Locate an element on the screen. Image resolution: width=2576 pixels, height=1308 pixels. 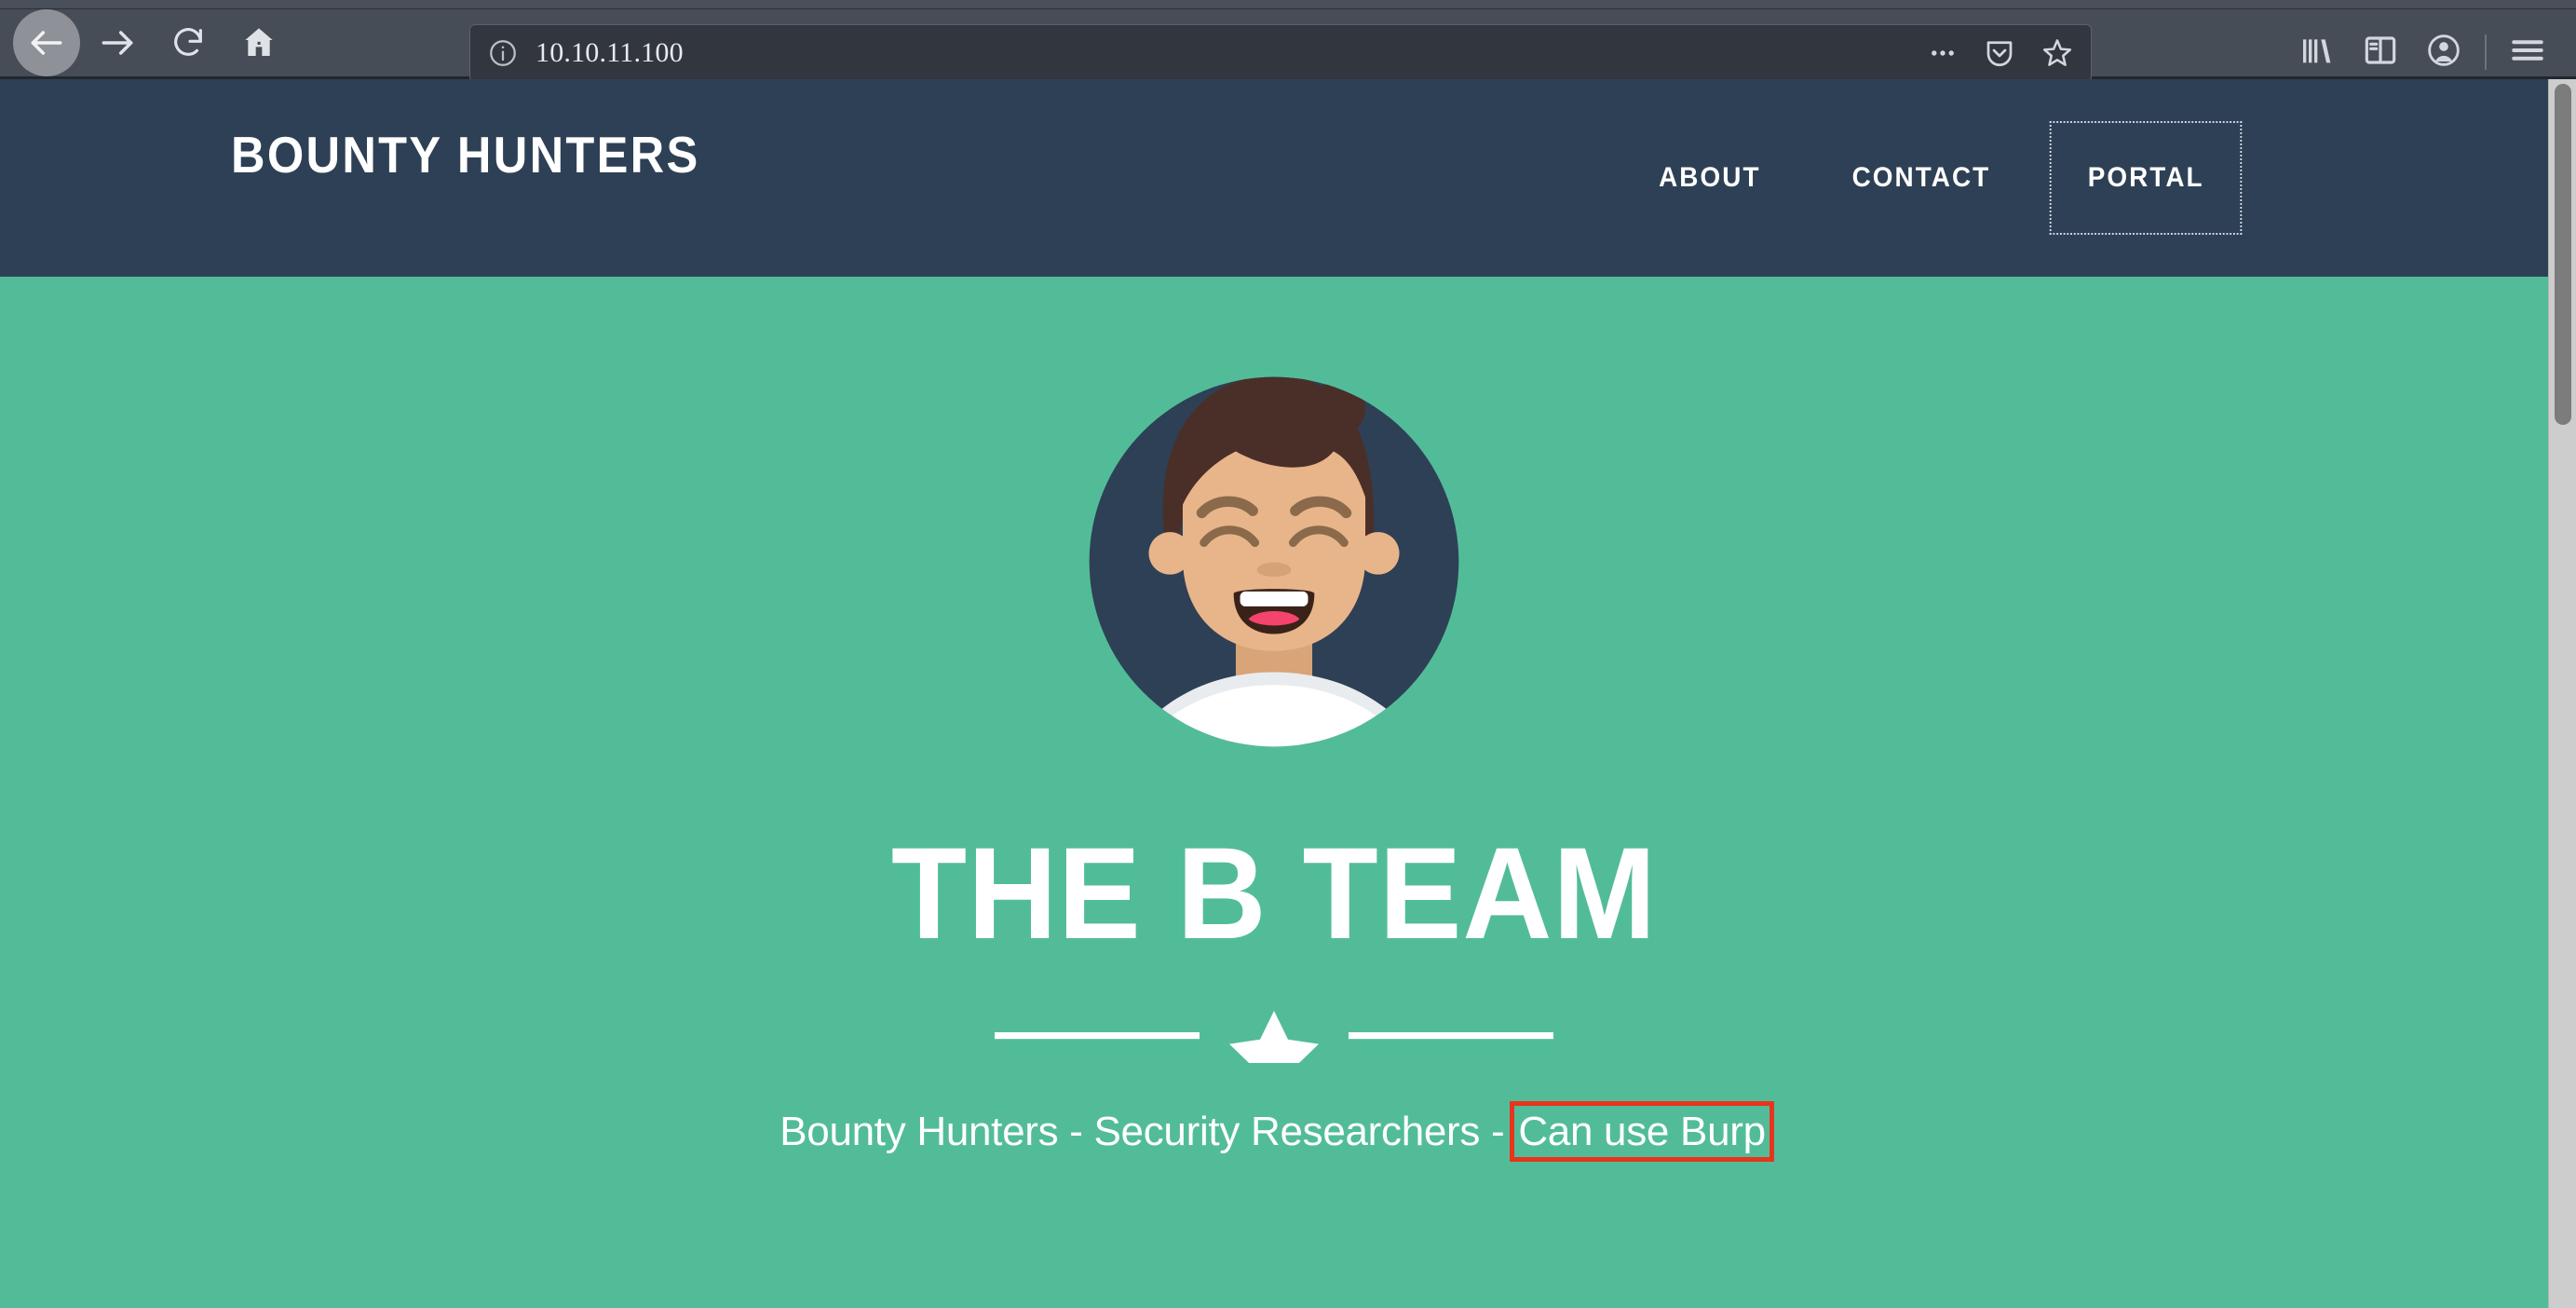
library-button is located at coordinates (2317, 52).